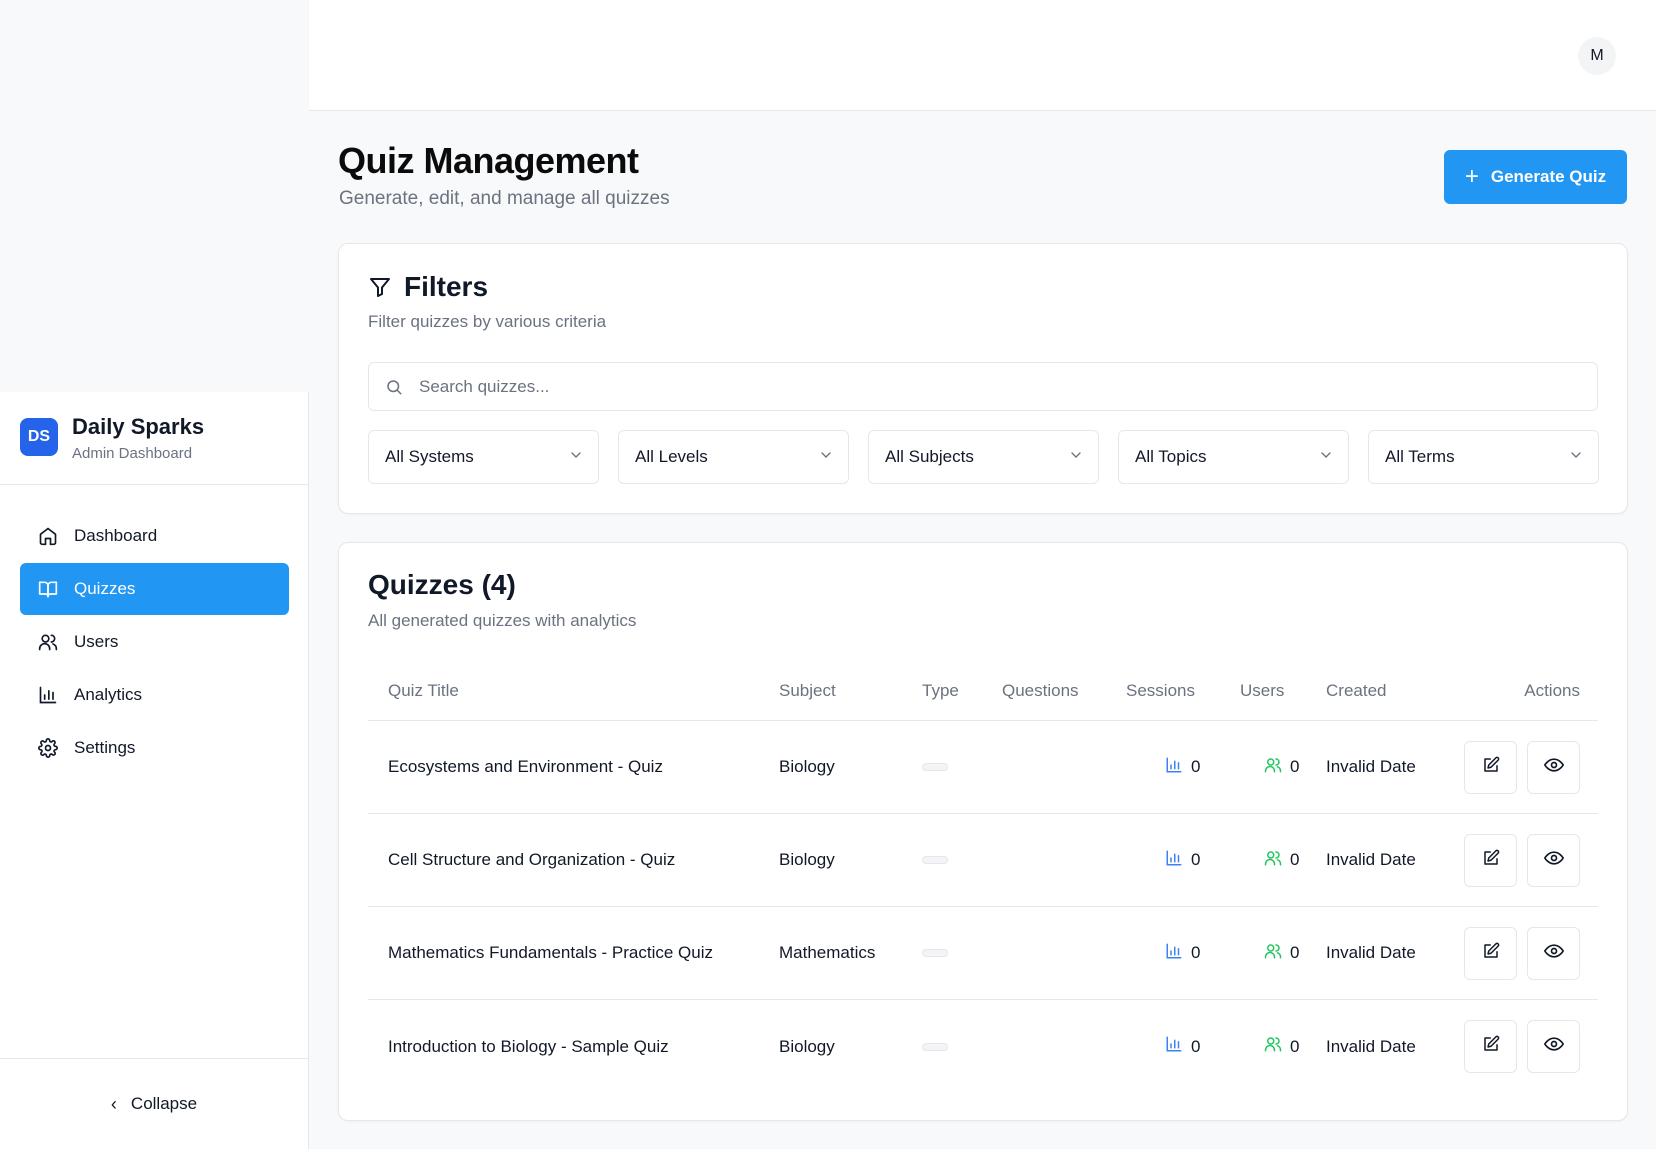  Describe the element at coordinates (1160, 690) in the screenshot. I see `col-sessions: Sessions` at that location.